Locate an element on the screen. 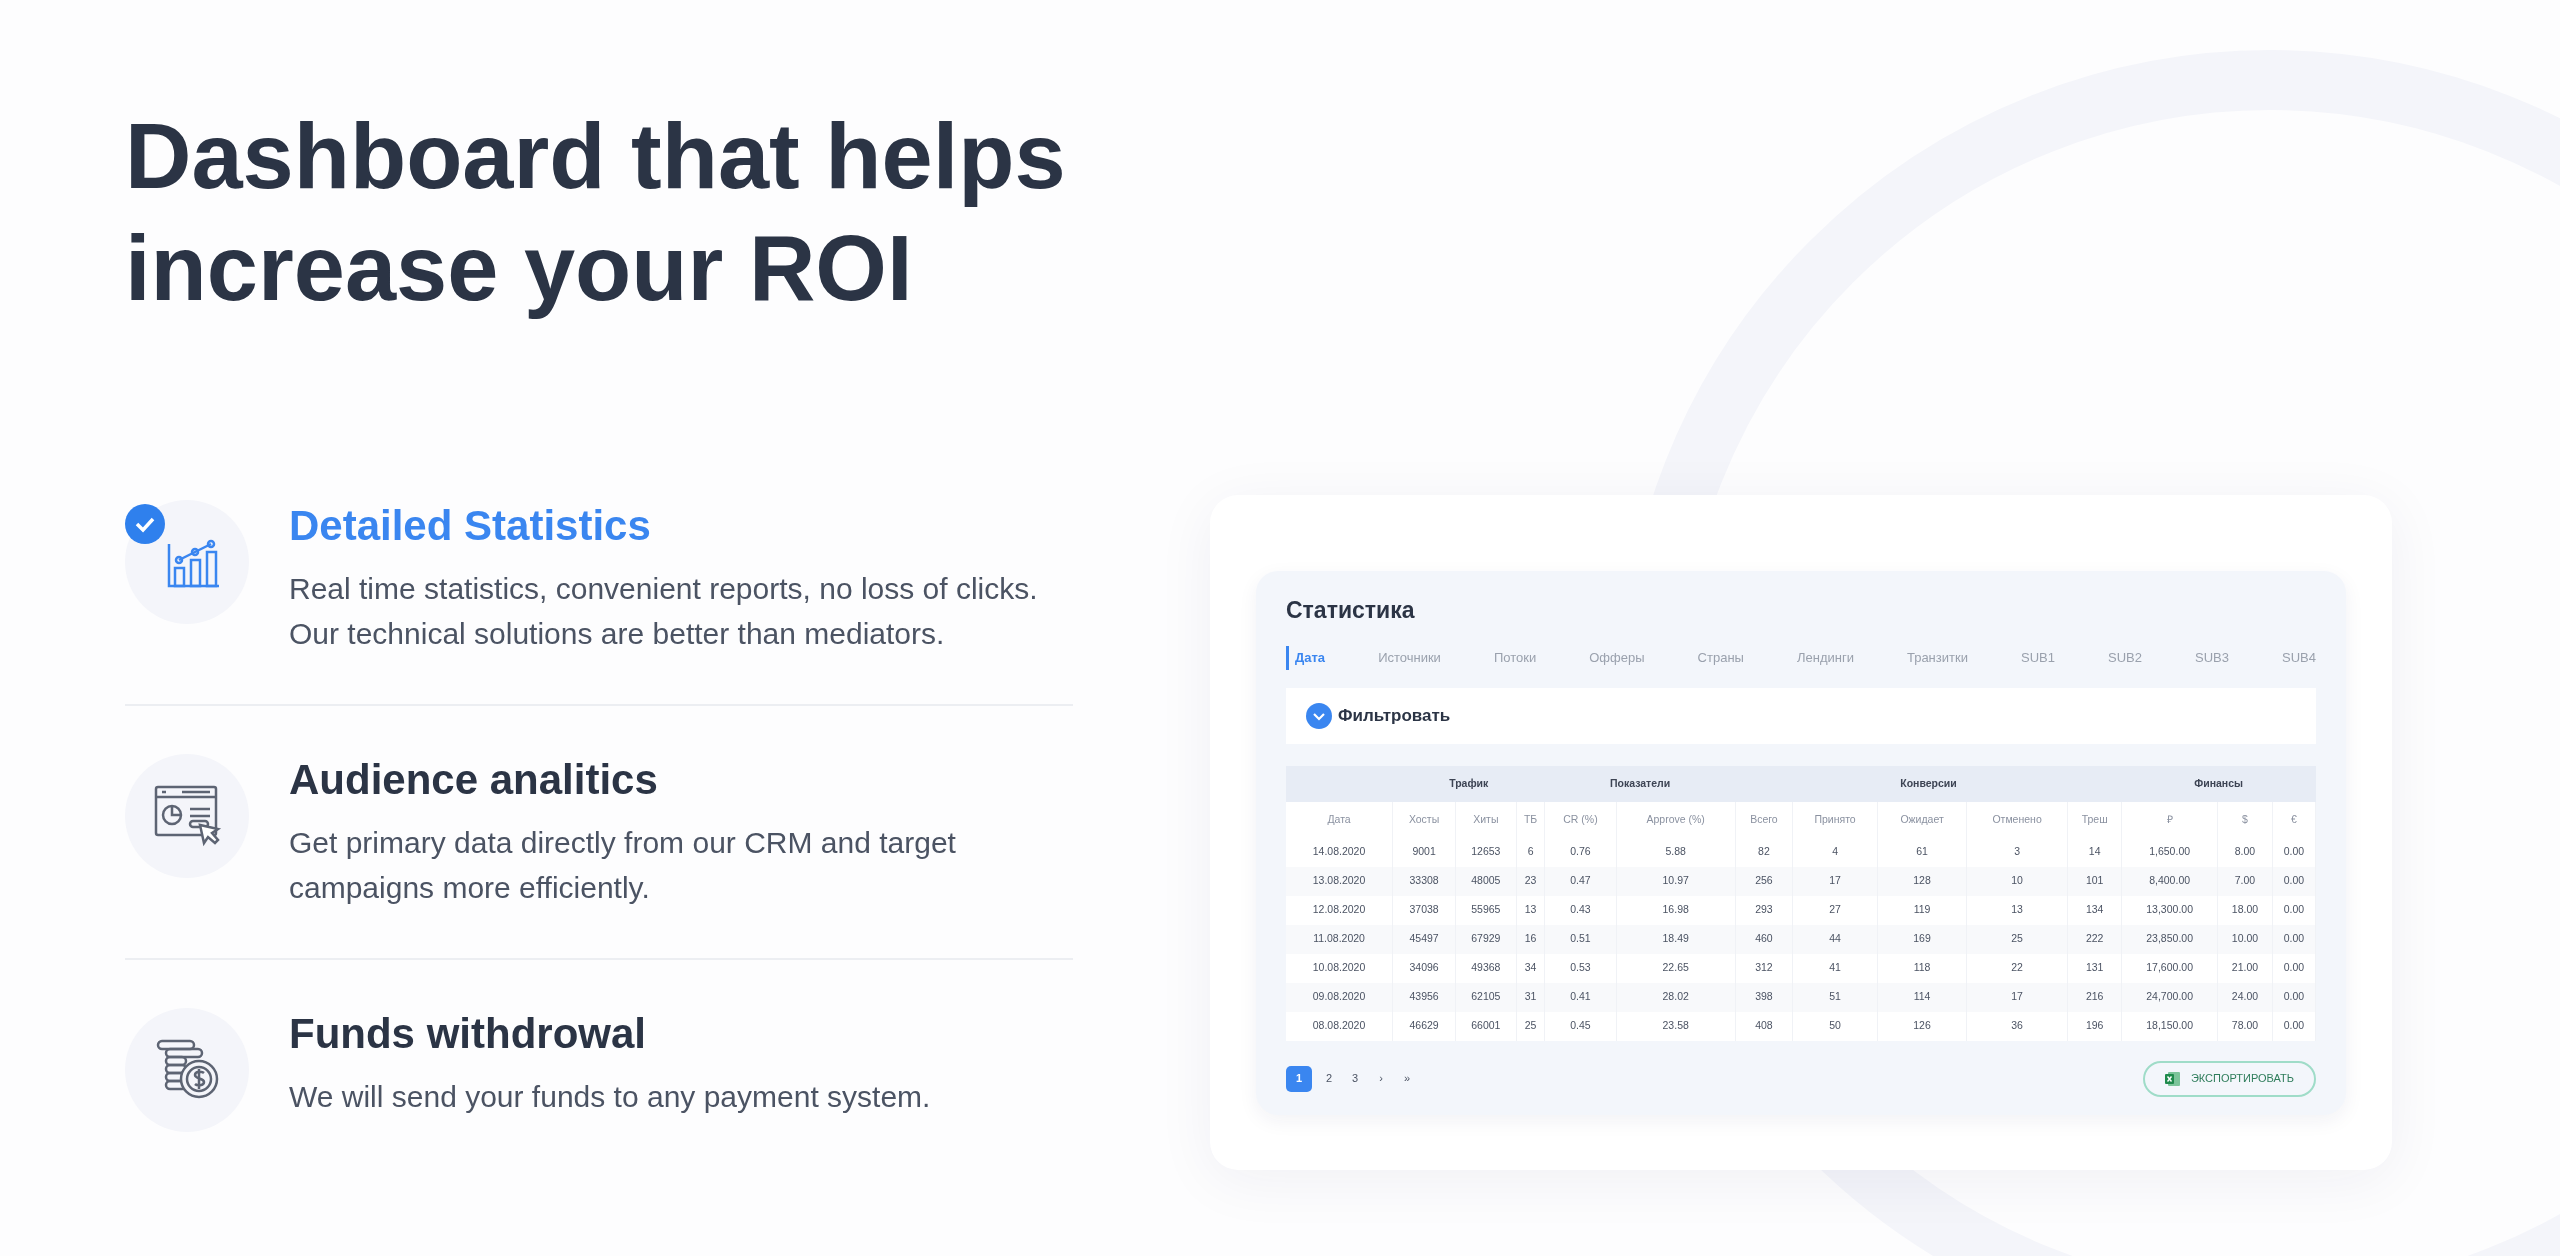 Image resolution: width=2560 pixels, height=1256 pixels. export-button: ЭКСПОРТИРОВАТЬ is located at coordinates (2229, 1078).